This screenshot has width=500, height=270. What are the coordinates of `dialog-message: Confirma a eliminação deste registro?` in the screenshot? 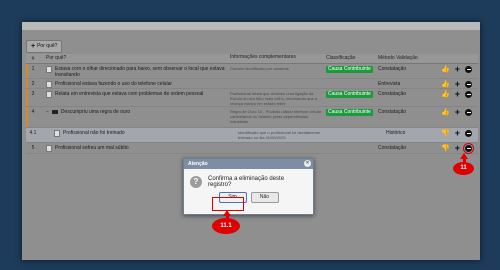 It's located at (246, 182).